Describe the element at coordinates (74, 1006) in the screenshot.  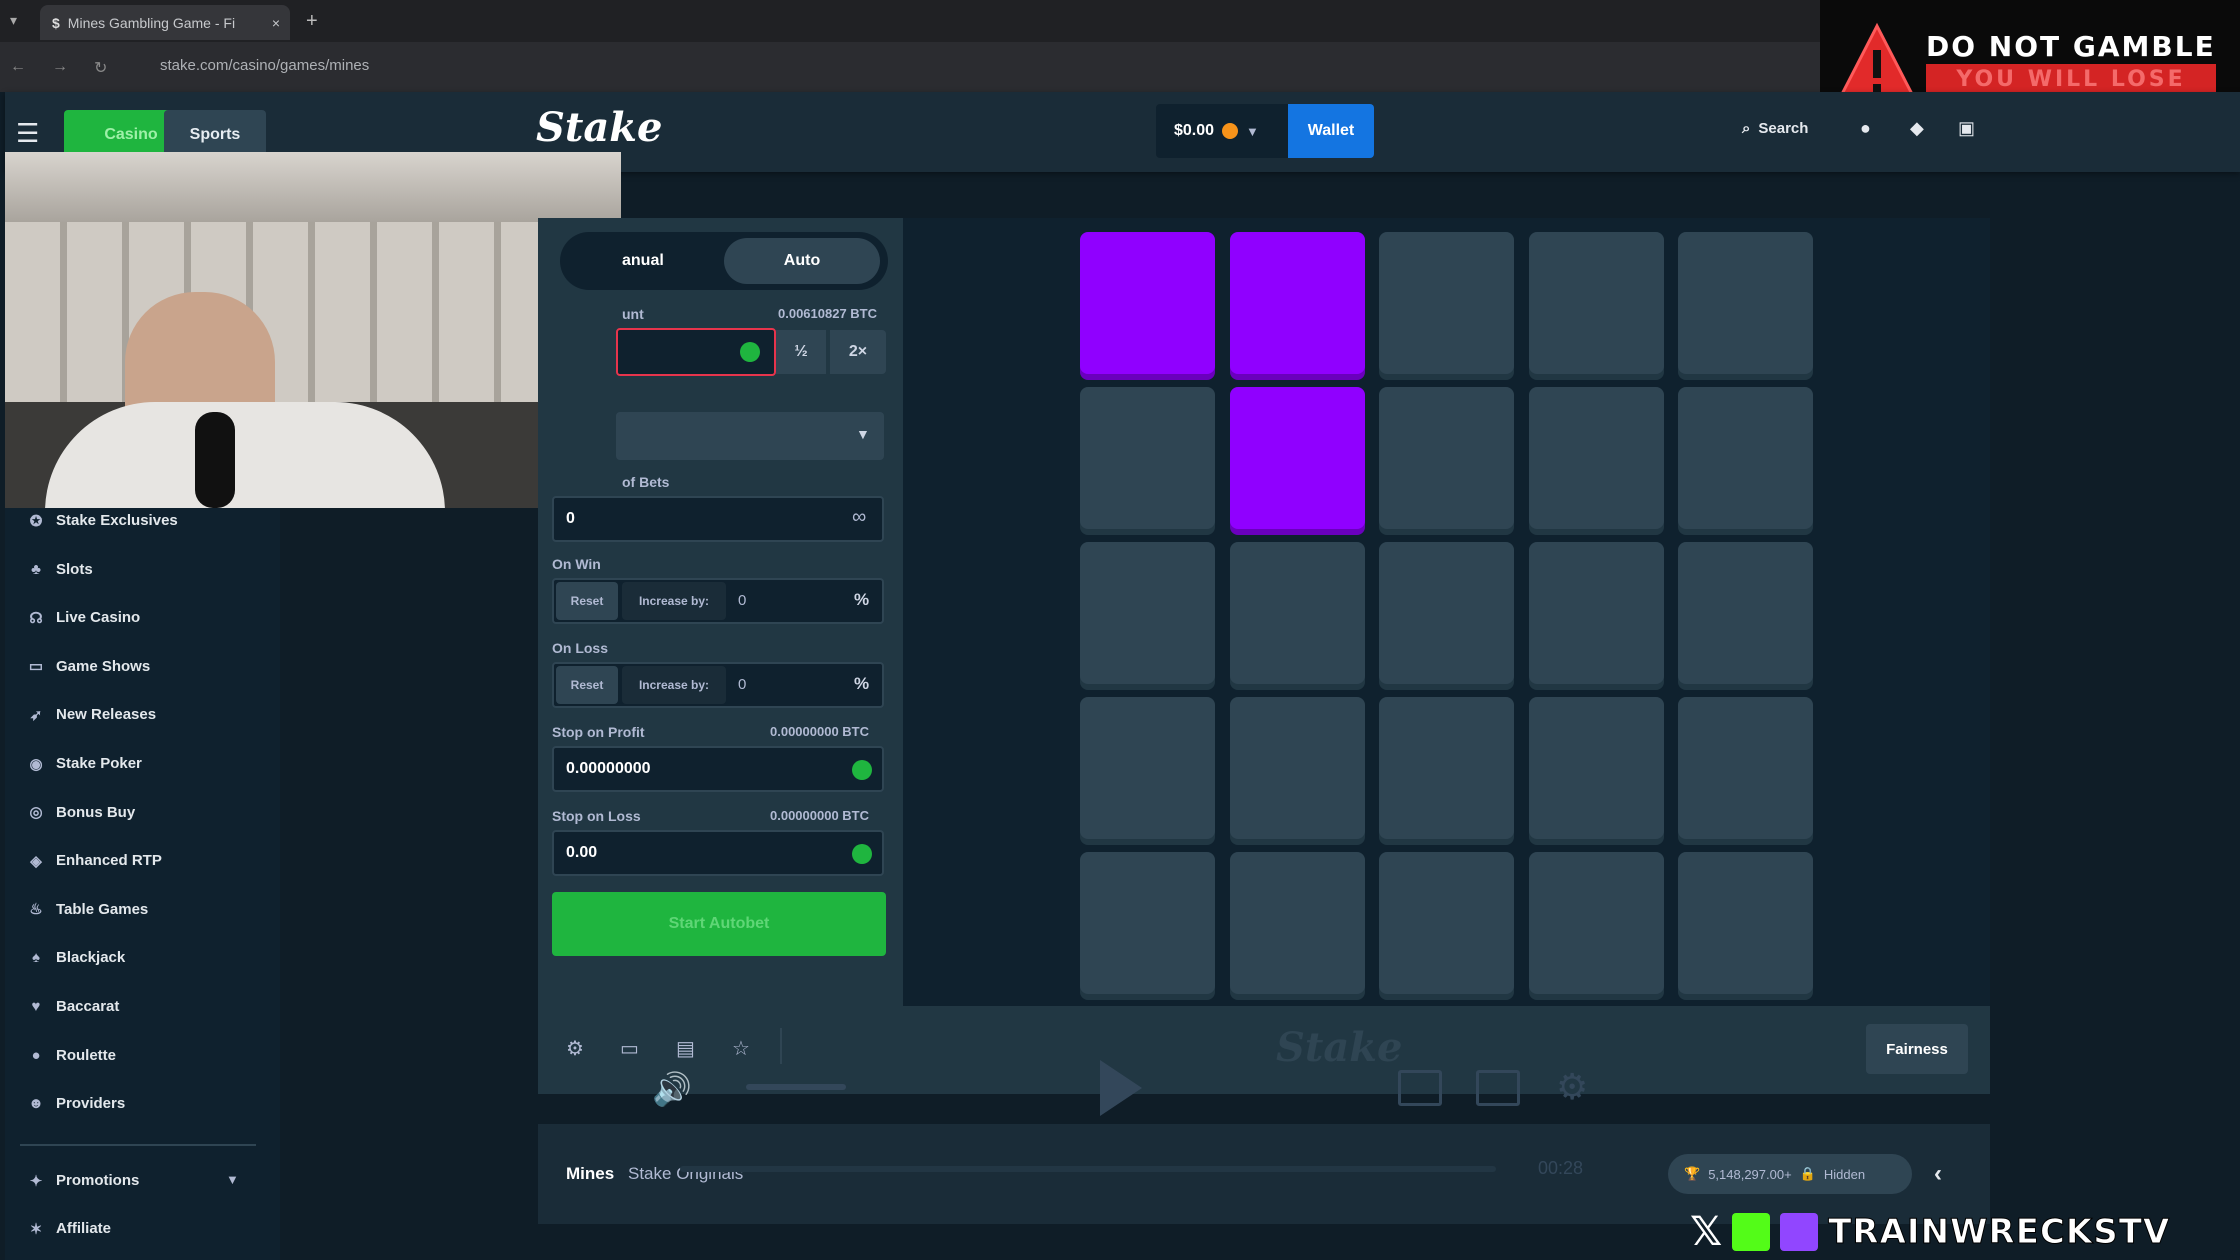
I see `sidebar-item-baccarat: ♥ Baccarat` at that location.